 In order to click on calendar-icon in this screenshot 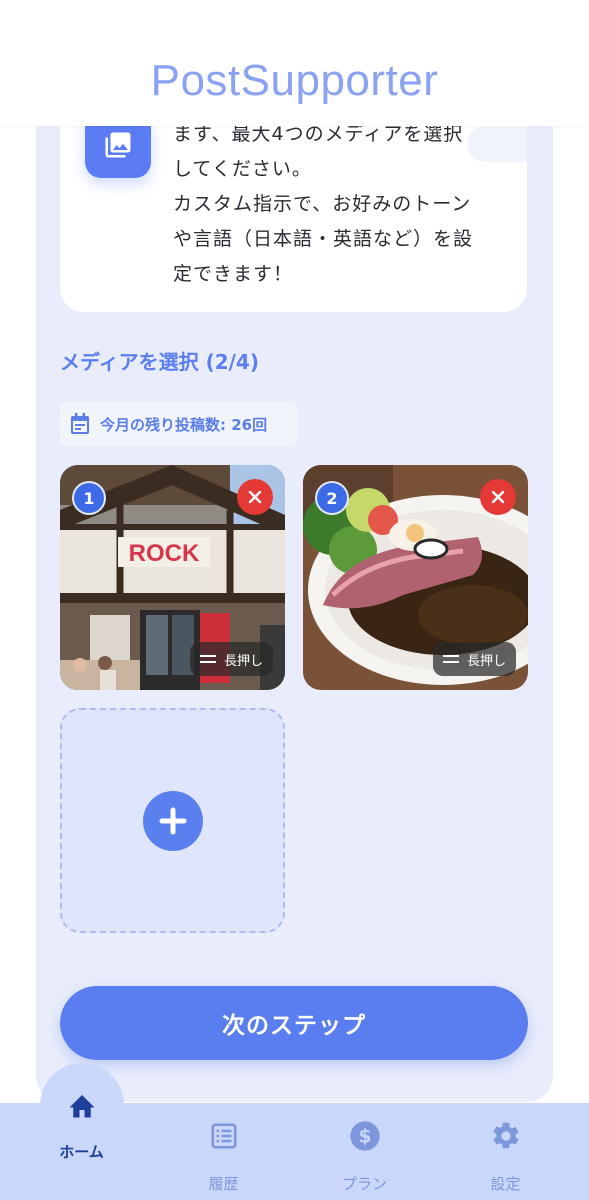, I will do `click(80, 423)`.